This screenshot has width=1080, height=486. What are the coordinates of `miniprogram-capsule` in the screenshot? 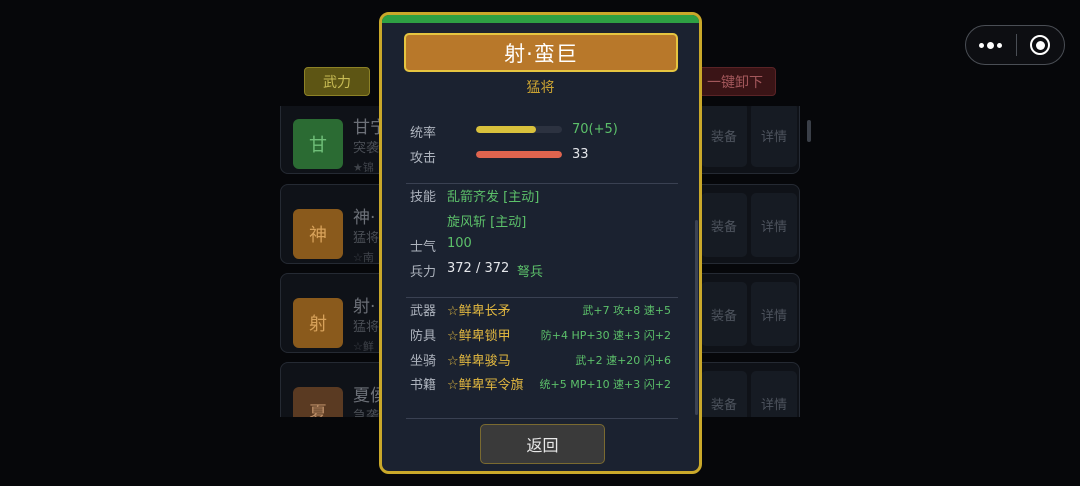 It's located at (1015, 45).